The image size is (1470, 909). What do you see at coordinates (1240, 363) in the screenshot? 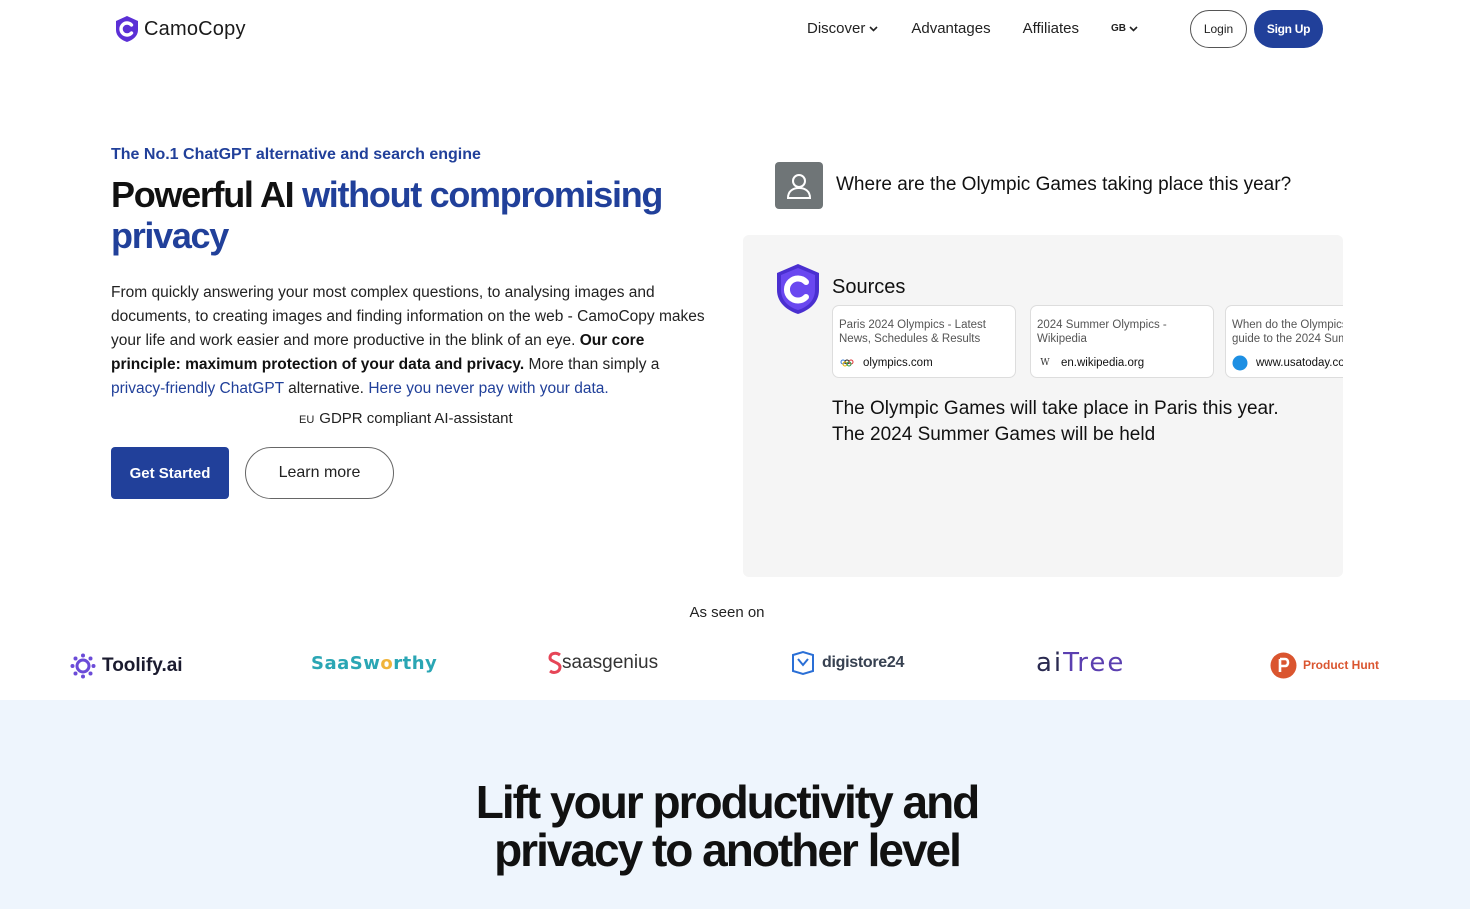
I see `usatoday-icon` at bounding box center [1240, 363].